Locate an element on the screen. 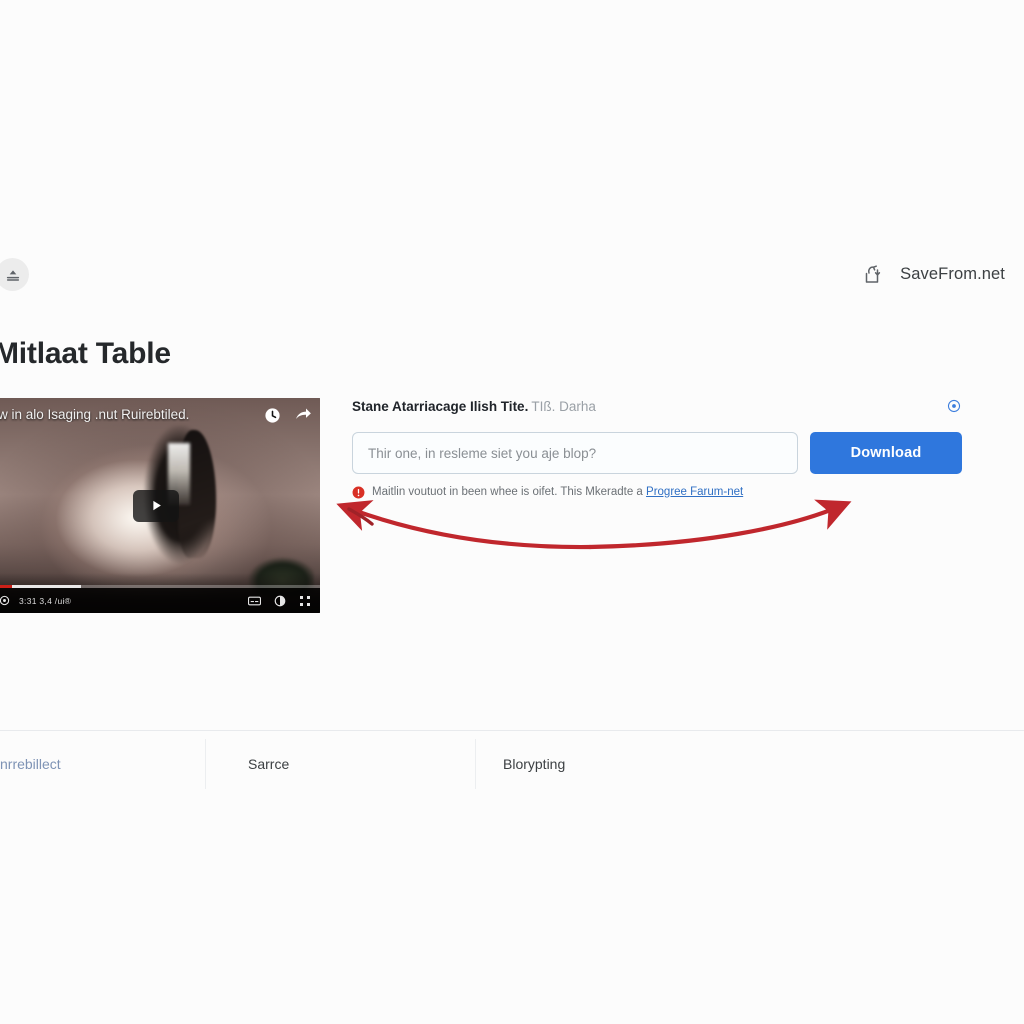 The image size is (1024, 1024). settings-icon is located at coordinates (5, 600).